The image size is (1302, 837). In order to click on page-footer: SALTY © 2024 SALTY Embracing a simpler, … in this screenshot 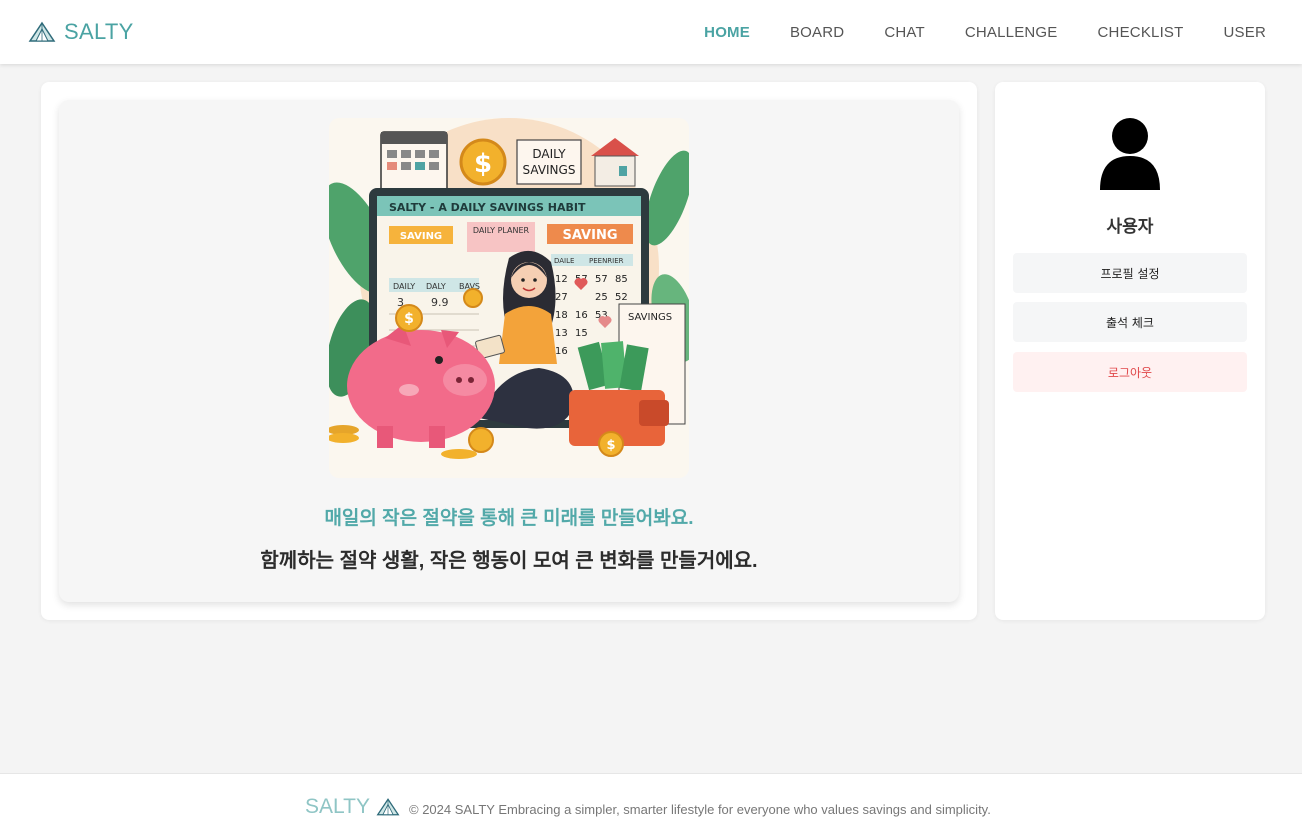, I will do `click(651, 805)`.